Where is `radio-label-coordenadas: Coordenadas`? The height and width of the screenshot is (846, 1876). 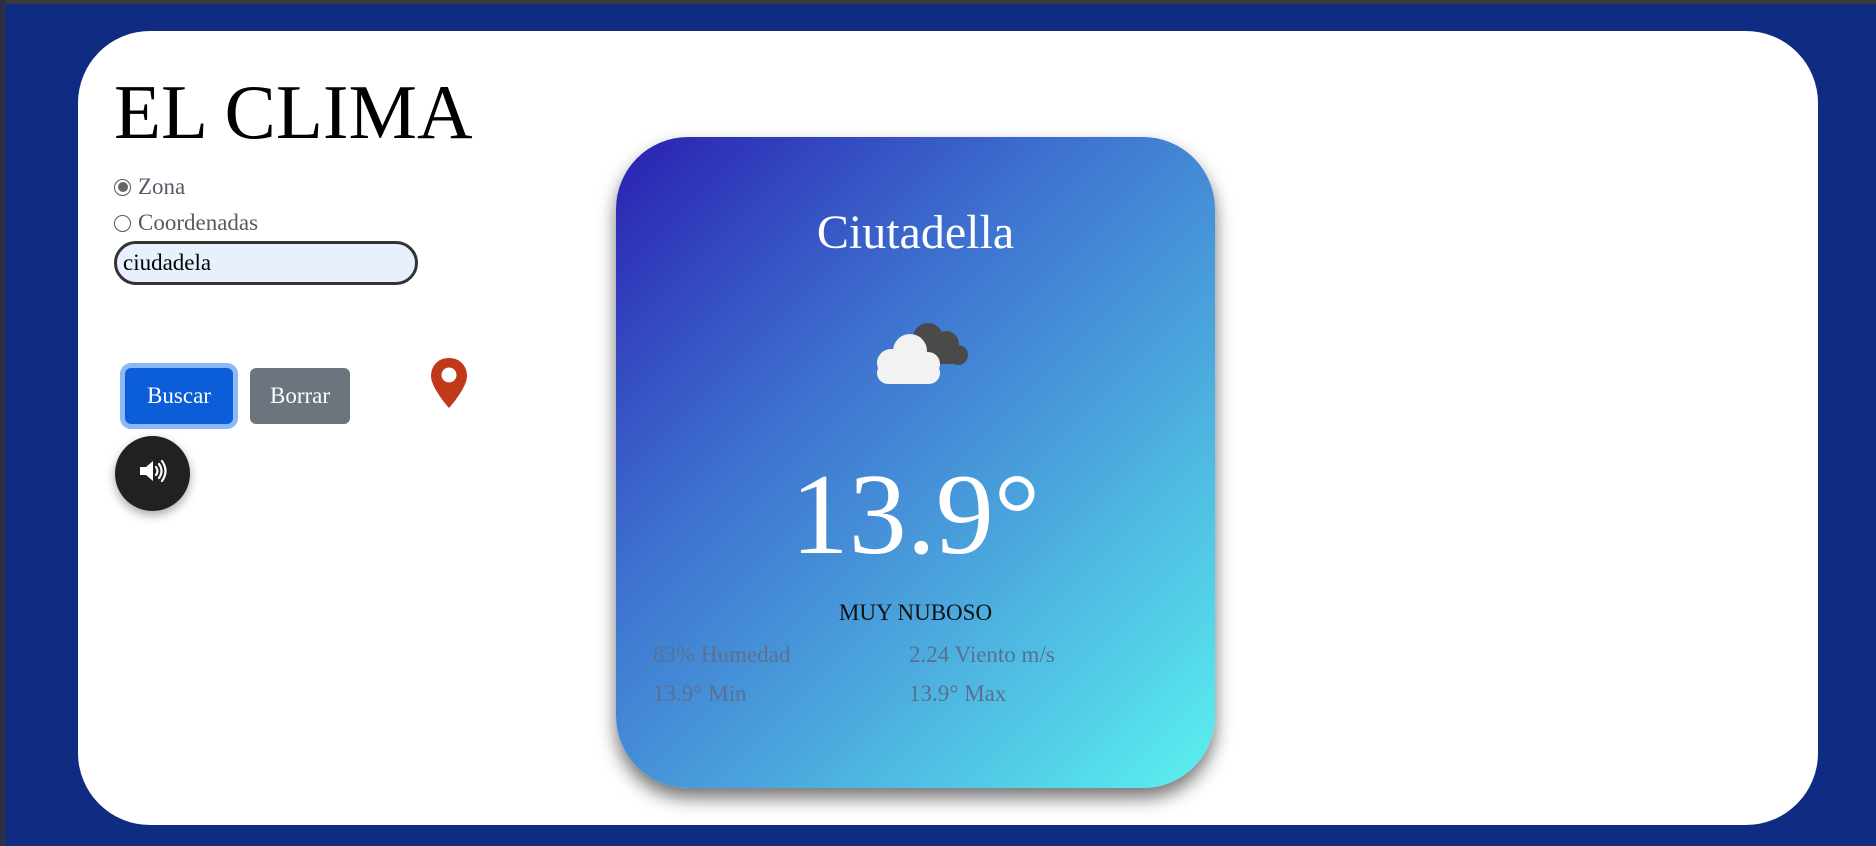 radio-label-coordenadas: Coordenadas is located at coordinates (198, 222).